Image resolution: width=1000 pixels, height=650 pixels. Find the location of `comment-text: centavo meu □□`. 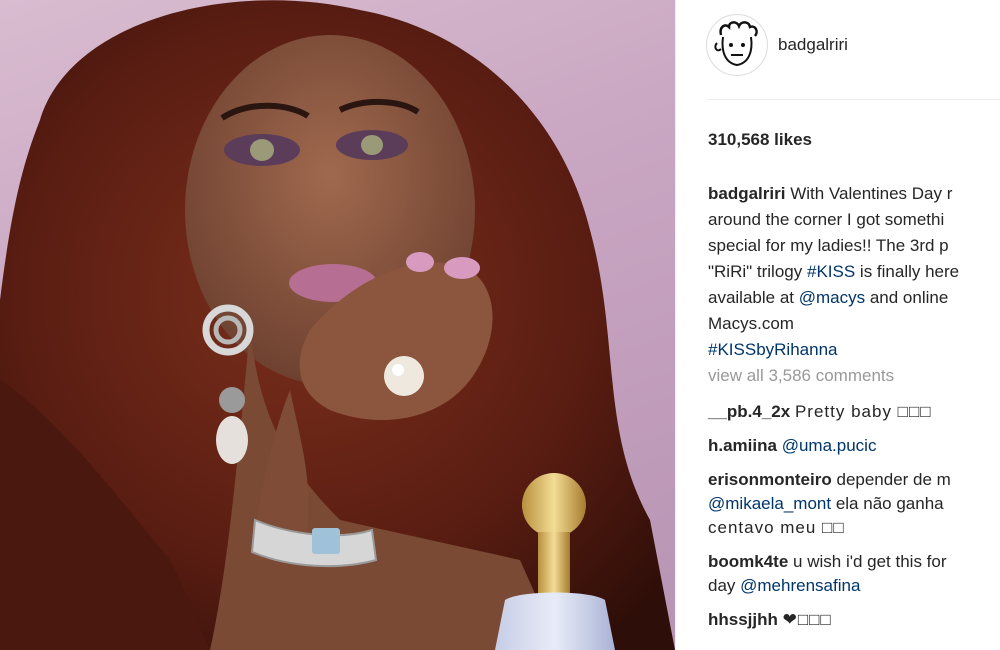

comment-text: centavo meu □□ is located at coordinates (776, 527).